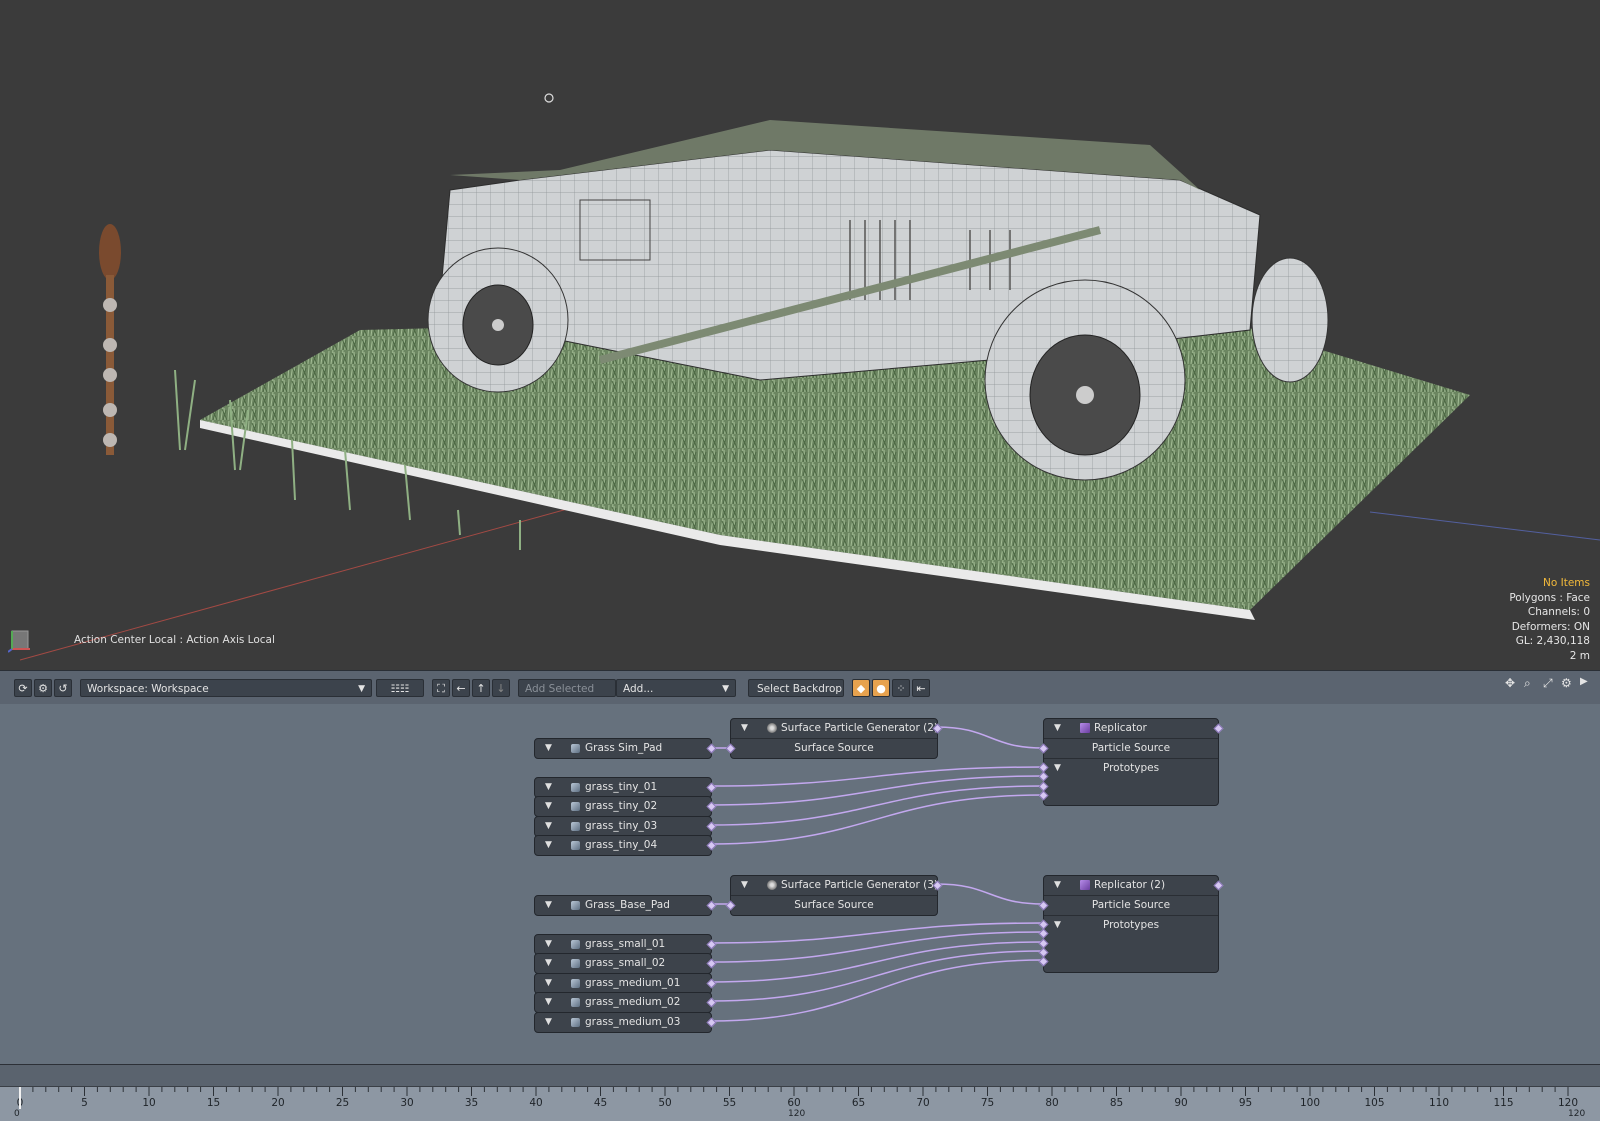 The width and height of the screenshot is (1600, 1121). What do you see at coordinates (1130, 885) in the screenshot?
I see `node-title: Replicator (2)` at bounding box center [1130, 885].